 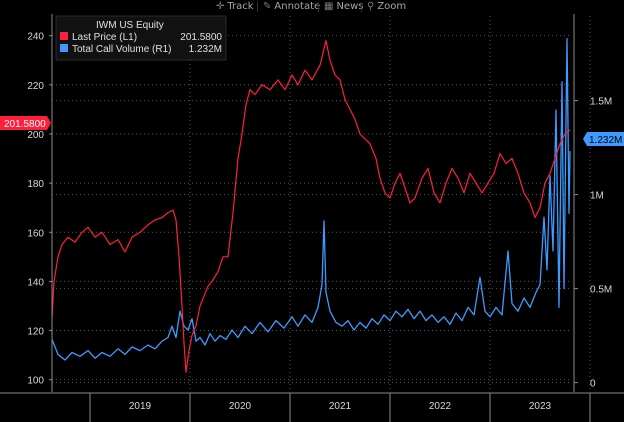 I want to click on legend-label-price: Last Price (L1), so click(x=104, y=37).